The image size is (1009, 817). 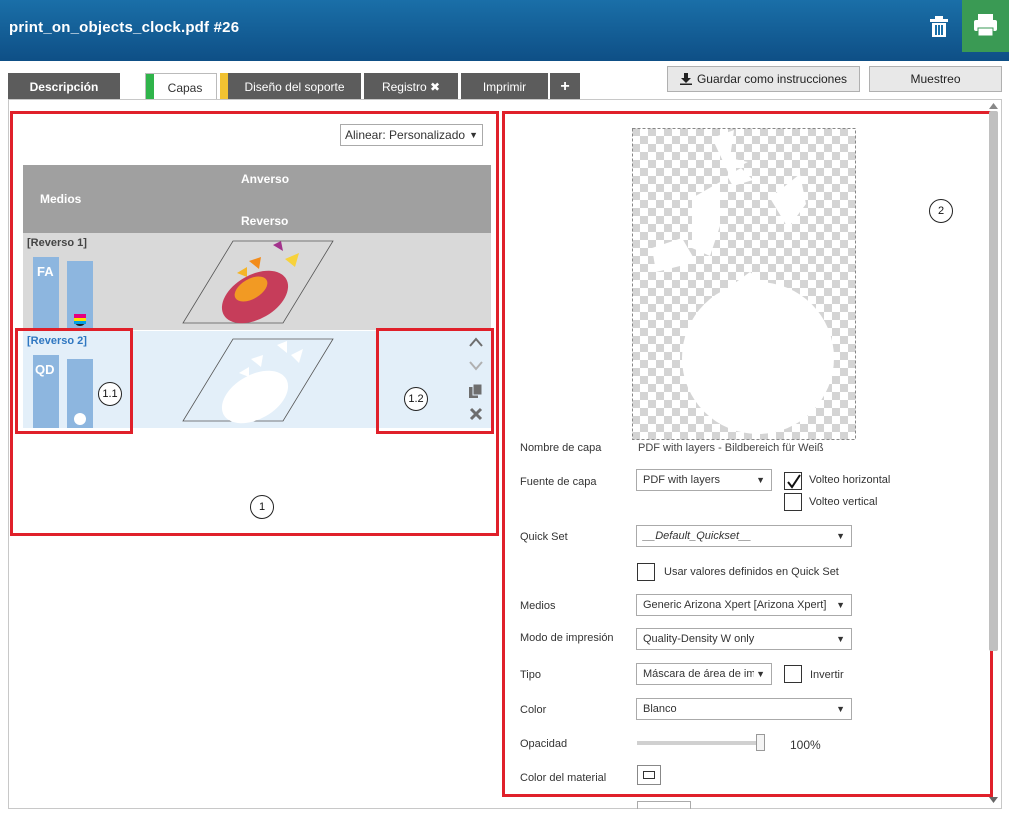 What do you see at coordinates (561, 448) in the screenshot?
I see `layer-name-label: Nombre de capa` at bounding box center [561, 448].